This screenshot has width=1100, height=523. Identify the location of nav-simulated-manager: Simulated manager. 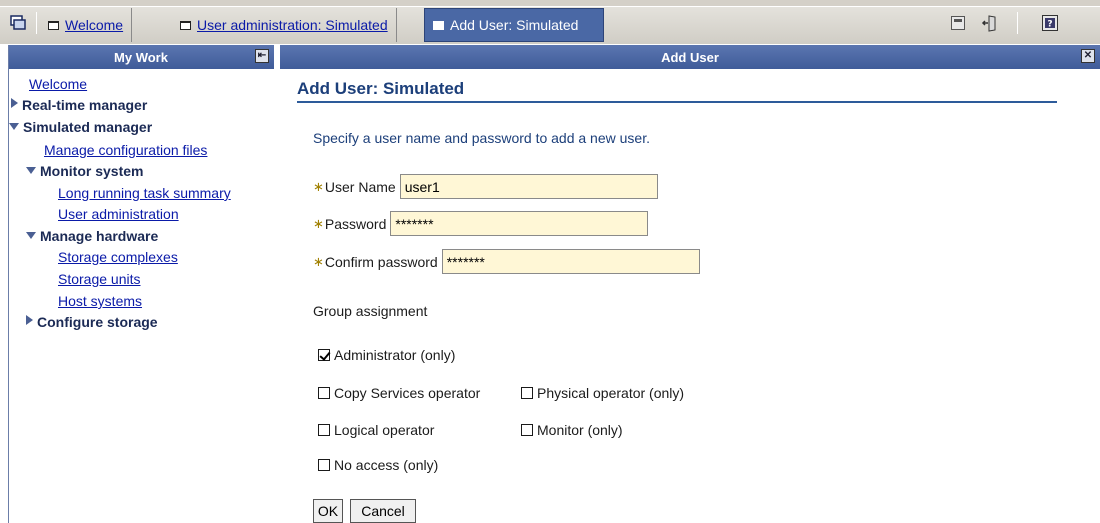
(80, 127).